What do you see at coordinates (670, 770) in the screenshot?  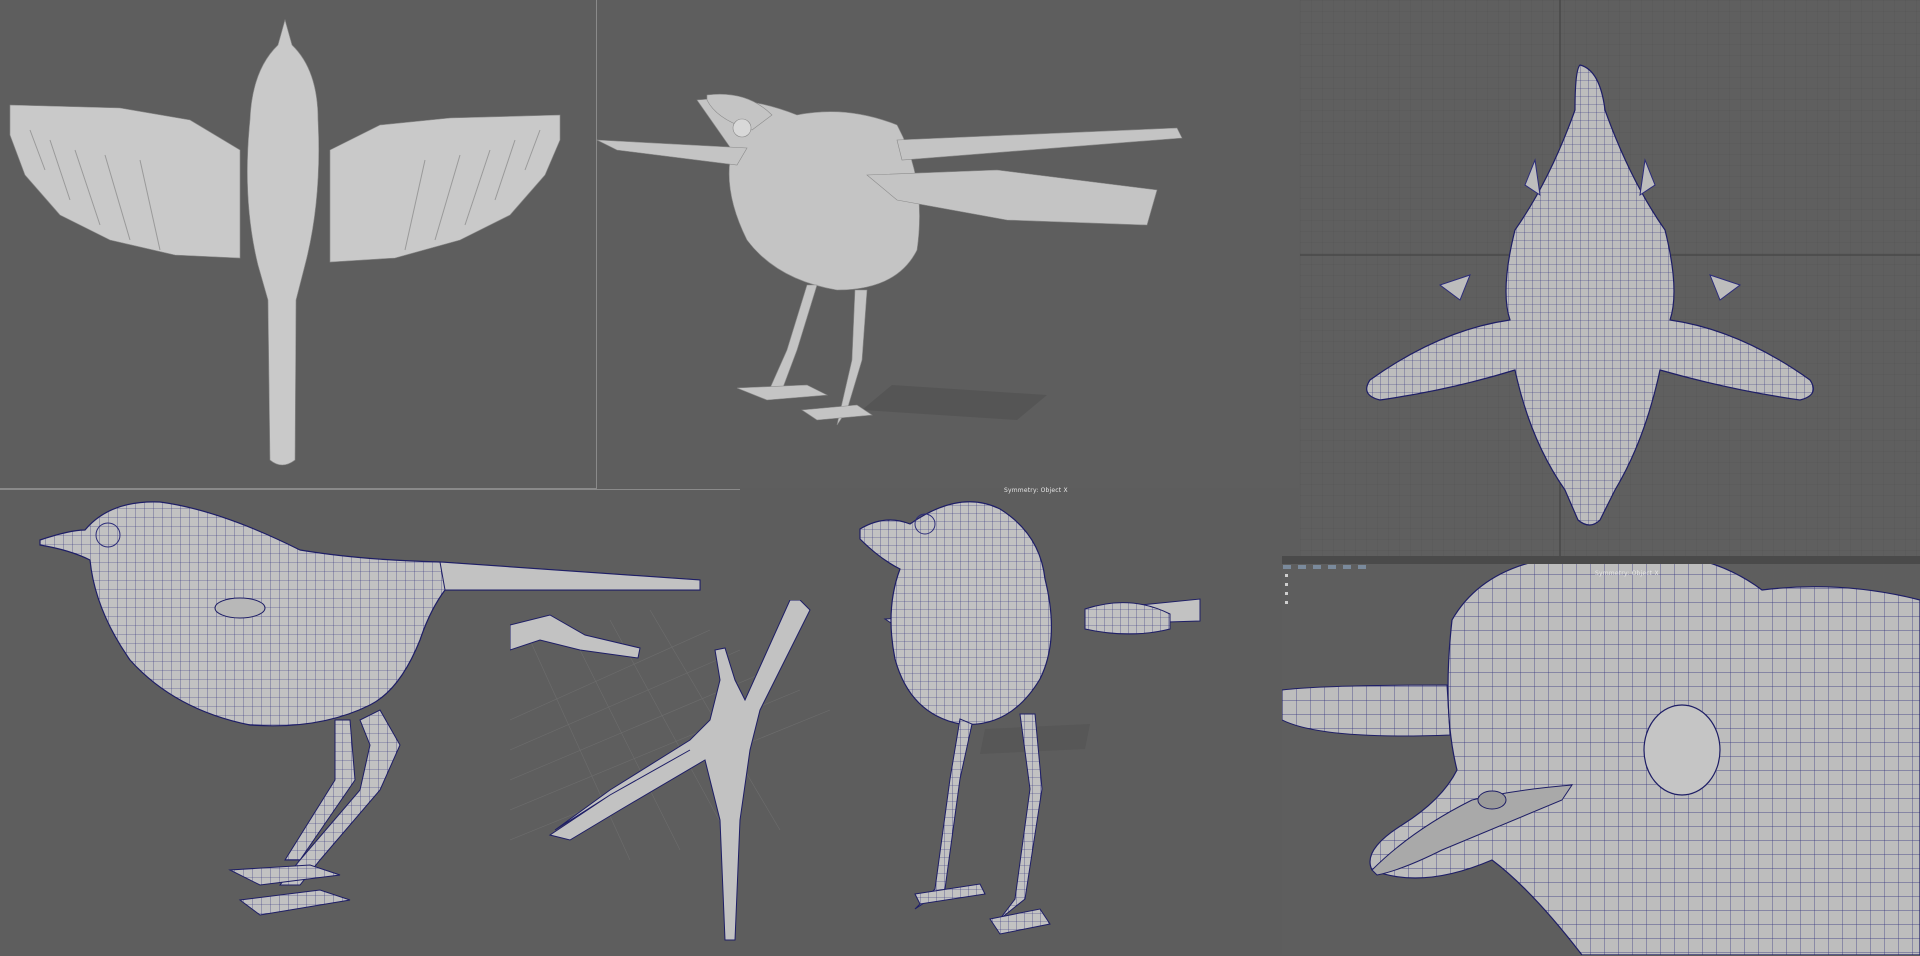 I see `bird-foot-wireframe-mesh` at bounding box center [670, 770].